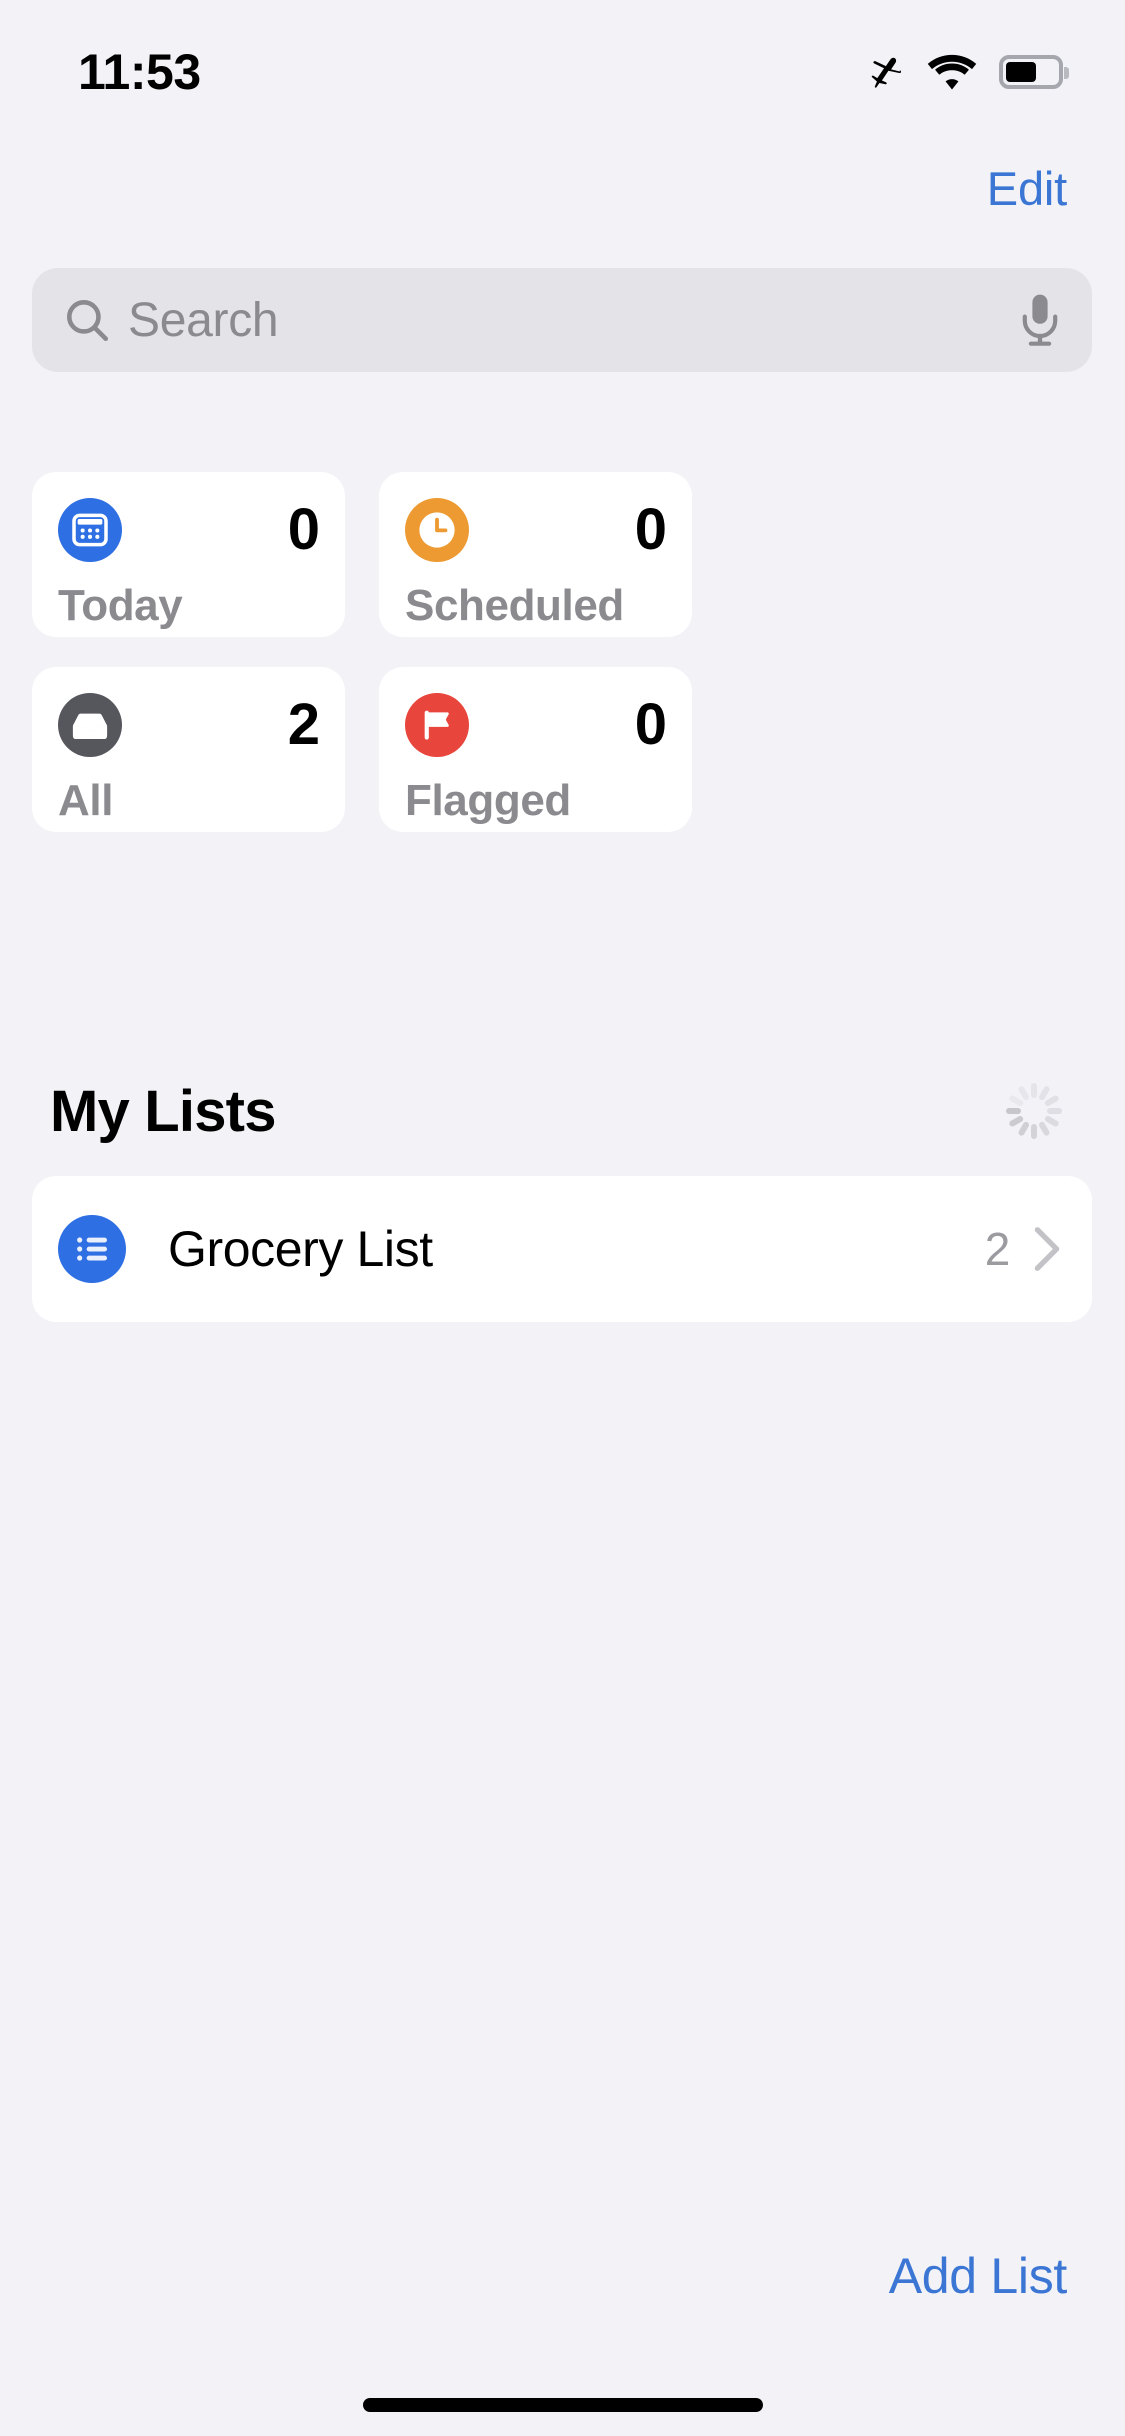 The width and height of the screenshot is (1125, 2436). What do you see at coordinates (562, 1111) in the screenshot?
I see `my-lists-header: My Lists` at bounding box center [562, 1111].